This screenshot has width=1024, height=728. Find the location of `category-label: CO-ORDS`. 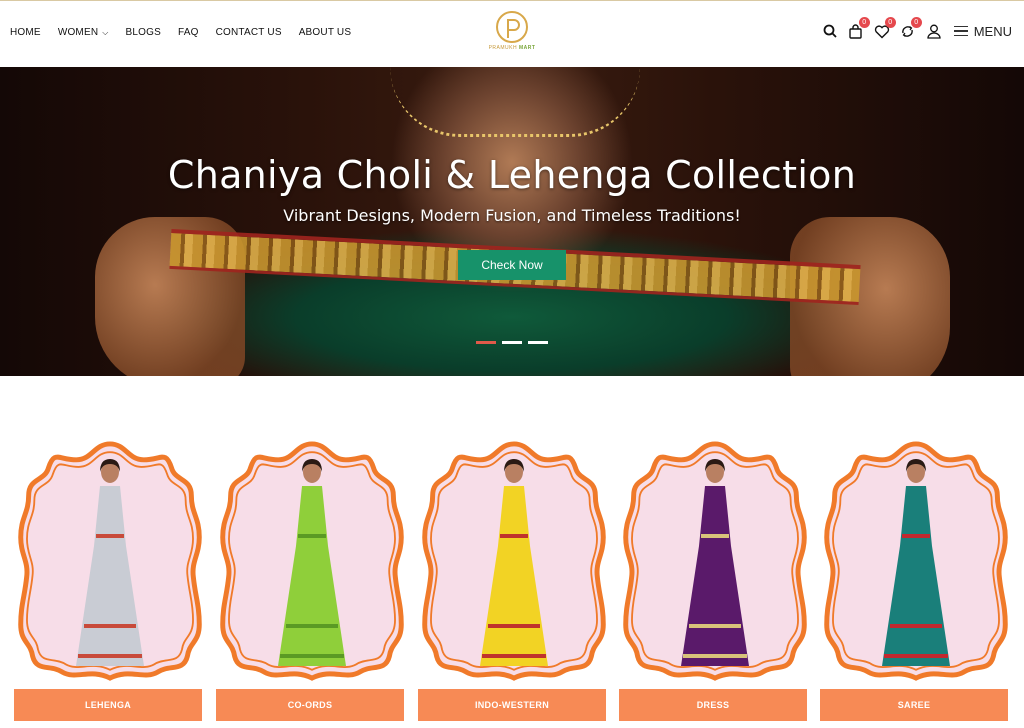

category-label: CO-ORDS is located at coordinates (310, 705).